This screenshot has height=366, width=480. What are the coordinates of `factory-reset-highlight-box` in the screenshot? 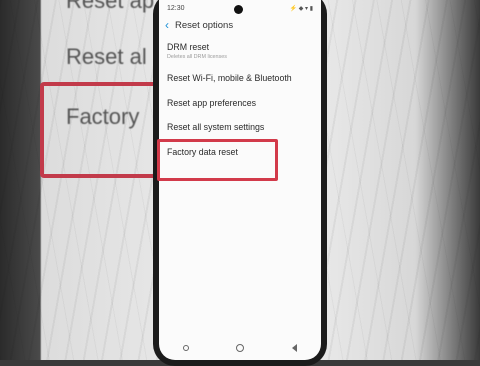 It's located at (217, 160).